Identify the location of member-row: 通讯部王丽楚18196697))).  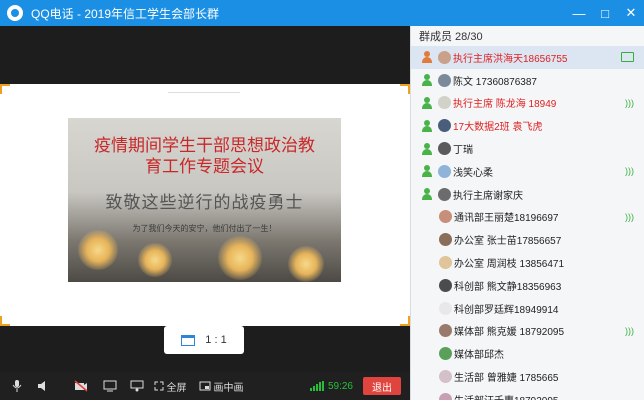
(527, 217).